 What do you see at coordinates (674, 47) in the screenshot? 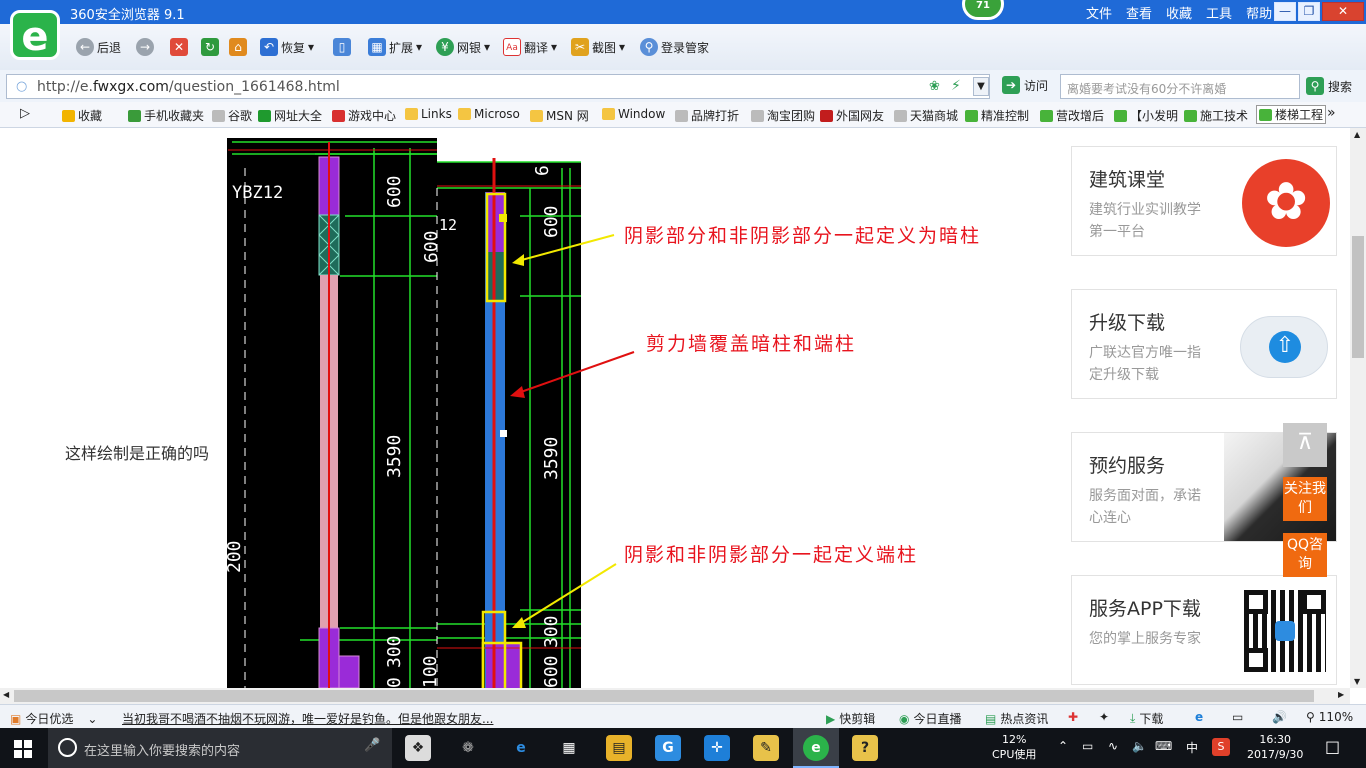
I see `login-manager-button: ⚲ 登录管家` at bounding box center [674, 47].